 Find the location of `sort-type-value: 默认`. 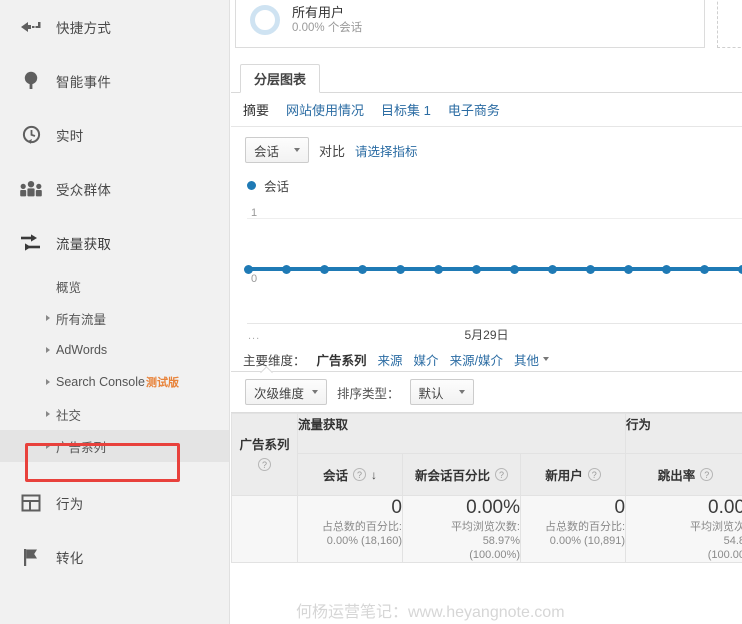

sort-type-value: 默认 is located at coordinates (431, 393).